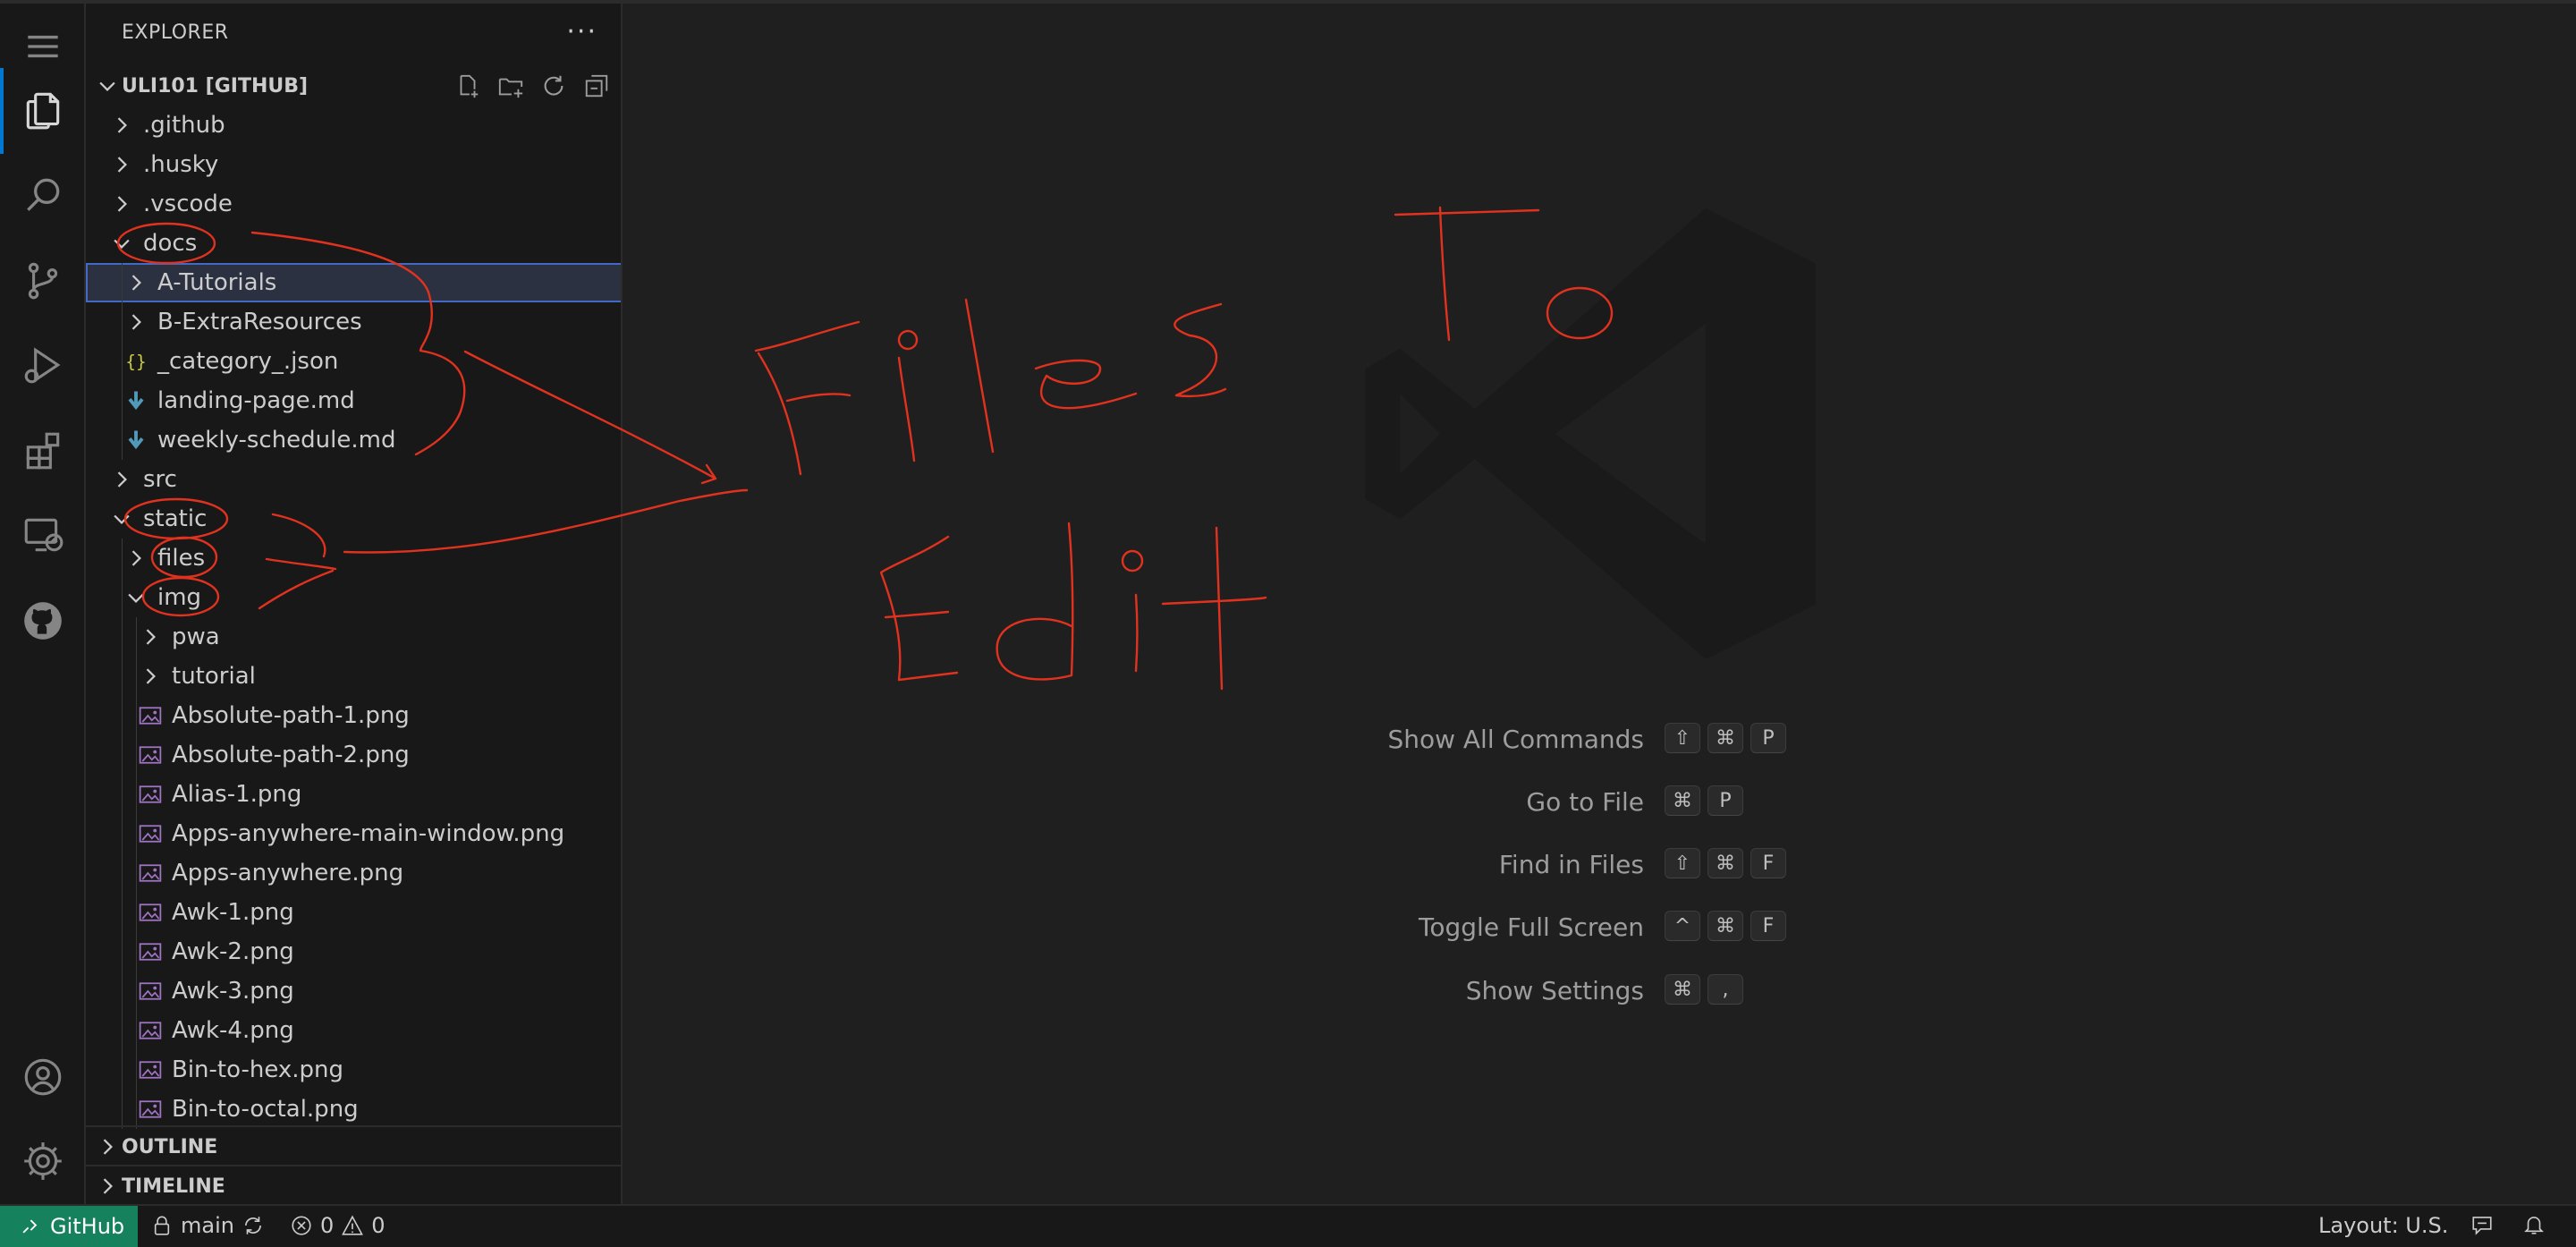 This screenshot has height=1247, width=2576. I want to click on tree-file-row: Awk-4.png, so click(353, 1030).